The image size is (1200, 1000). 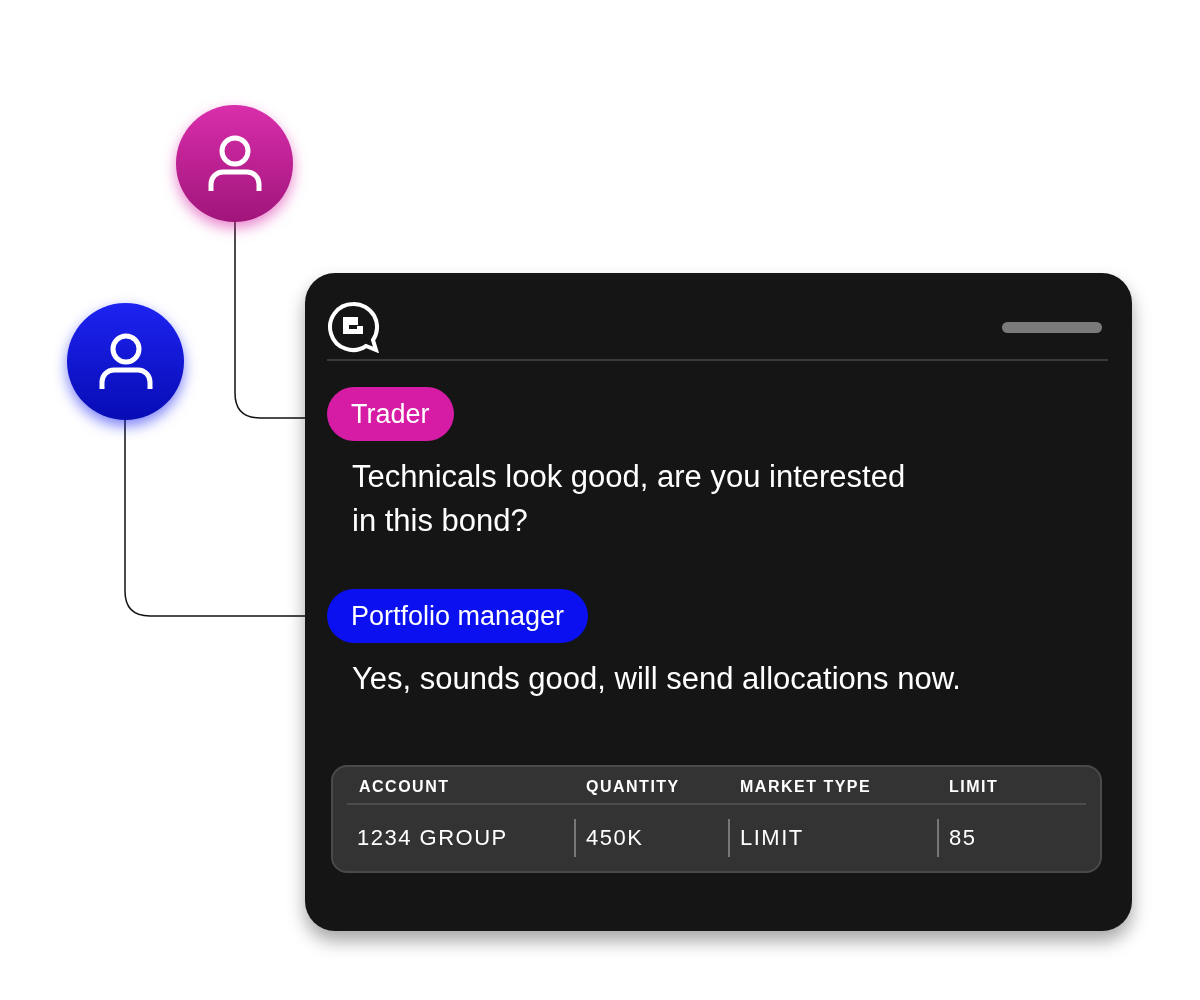 I want to click on table-cell: LIMIT, so click(x=832, y=838).